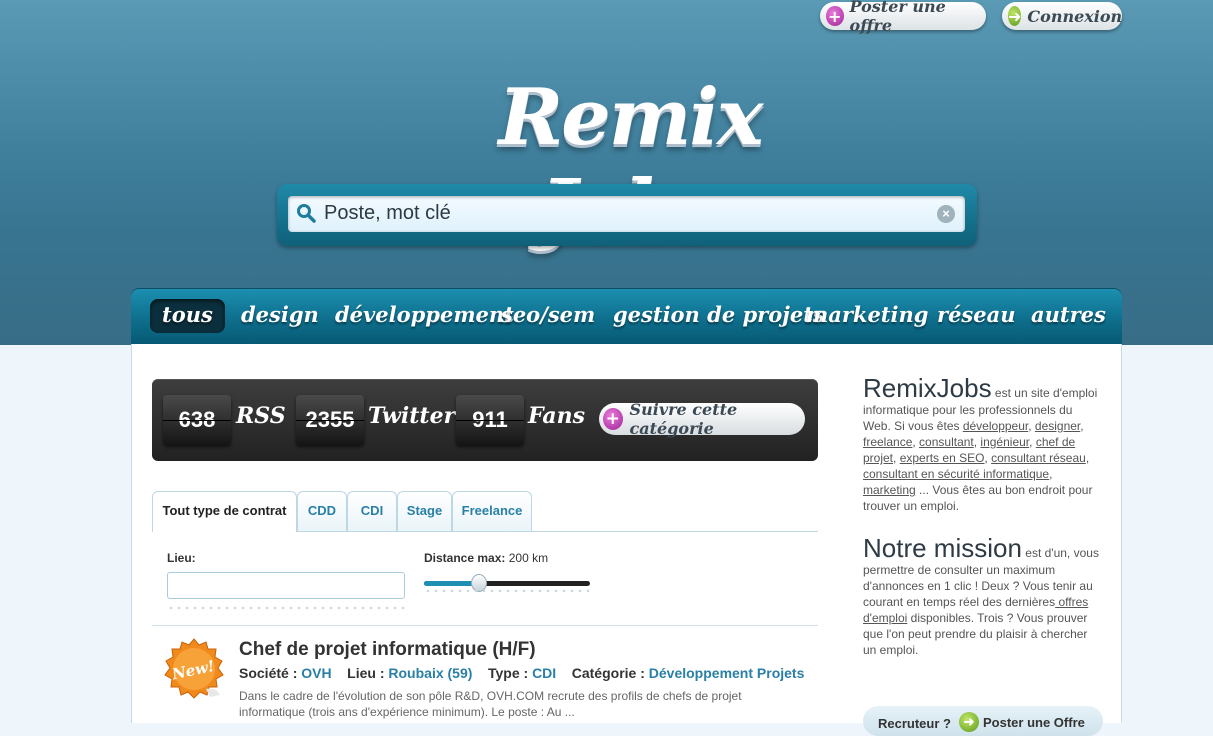 The image size is (1213, 736). I want to click on new-badge: New!, so click(194, 668).